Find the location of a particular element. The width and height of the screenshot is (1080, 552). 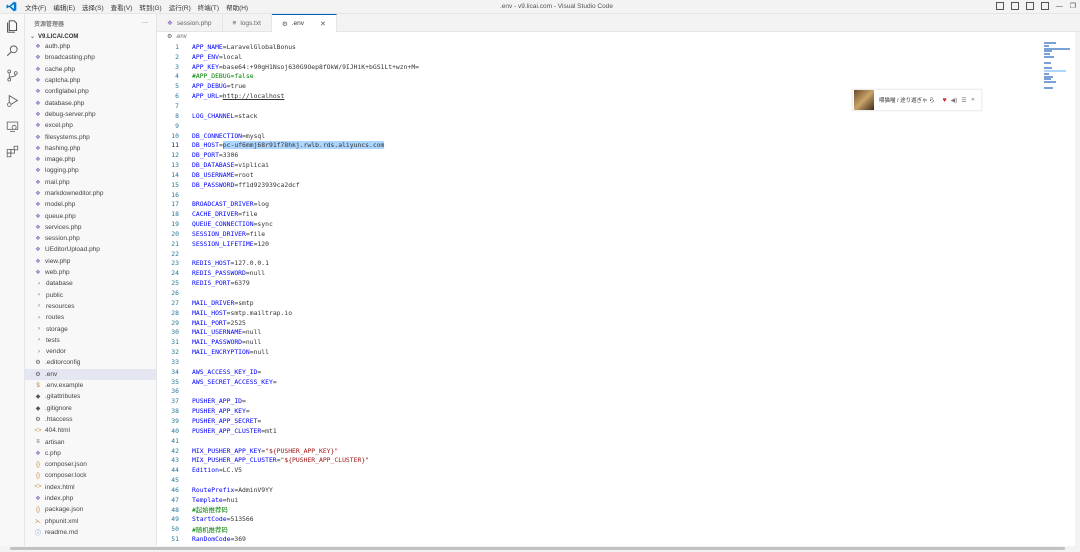

menu-item: 编辑(E) is located at coordinates (64, 7).